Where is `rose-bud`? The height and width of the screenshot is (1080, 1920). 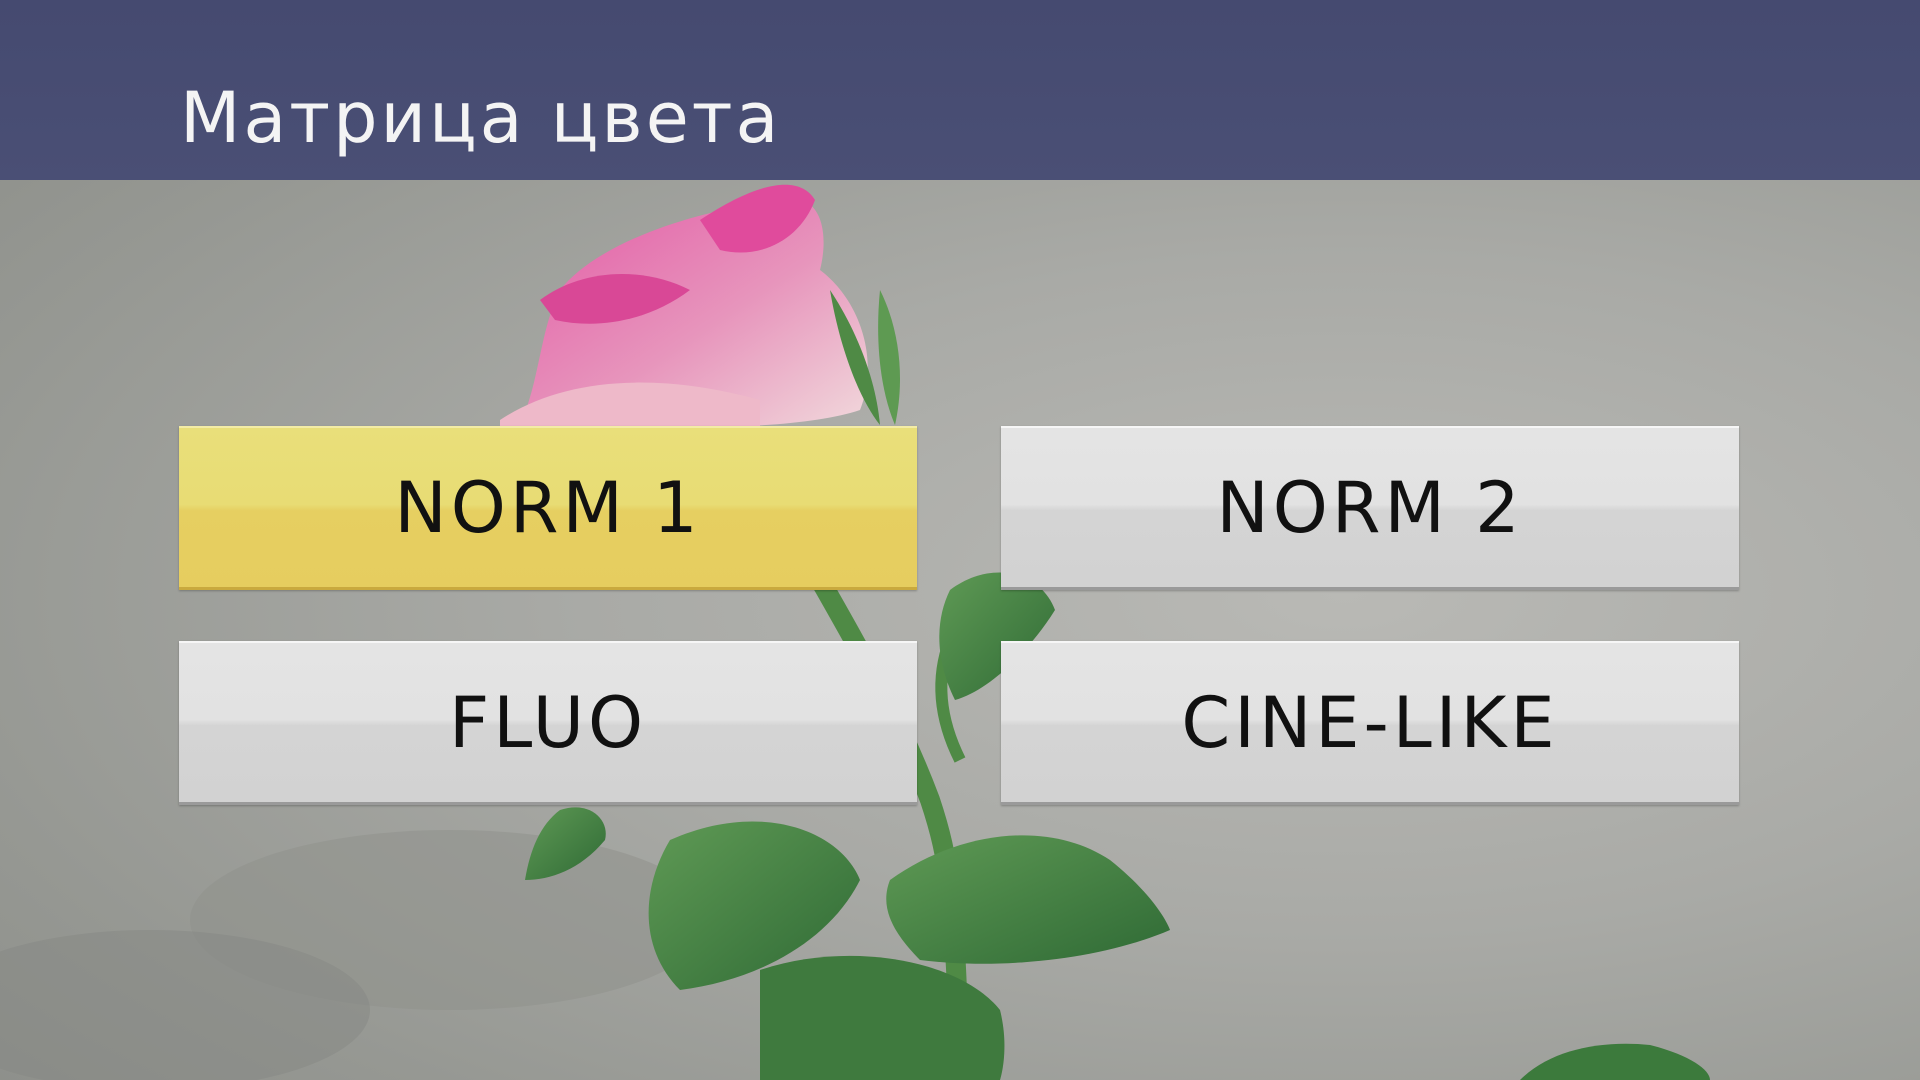
rose-bud is located at coordinates (684, 307).